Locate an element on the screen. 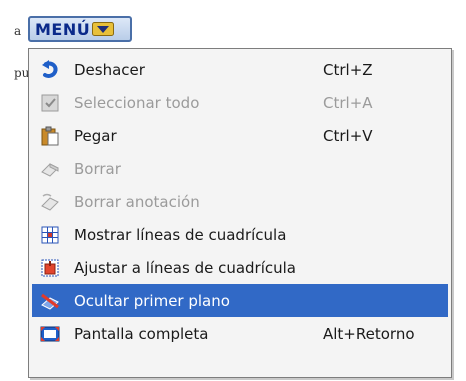  menu-item-ocultar-primer-plano: Ocultar primer plano is located at coordinates (240, 300).